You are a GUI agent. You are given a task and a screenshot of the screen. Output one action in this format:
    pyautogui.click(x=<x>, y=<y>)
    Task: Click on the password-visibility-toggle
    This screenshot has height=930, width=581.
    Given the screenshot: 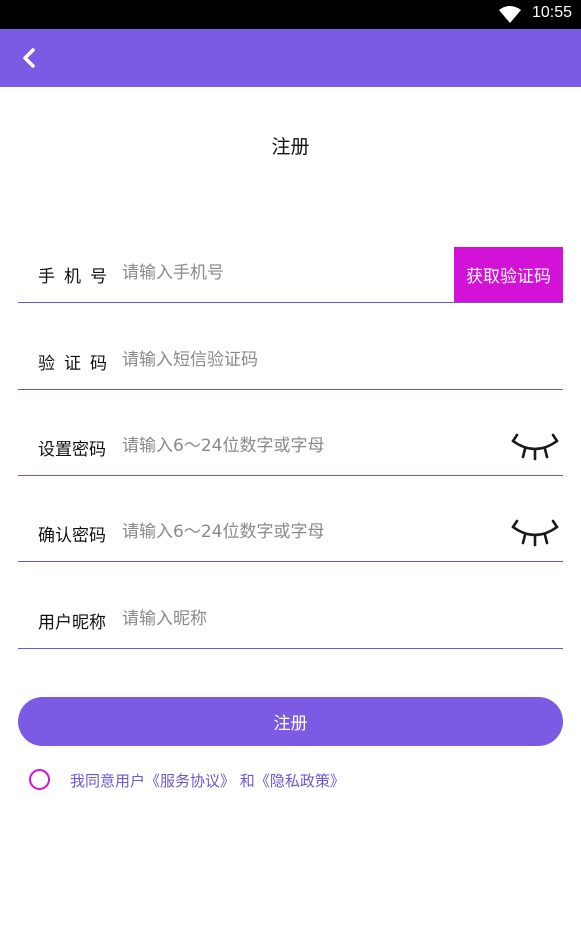 What is the action you would take?
    pyautogui.click(x=535, y=448)
    